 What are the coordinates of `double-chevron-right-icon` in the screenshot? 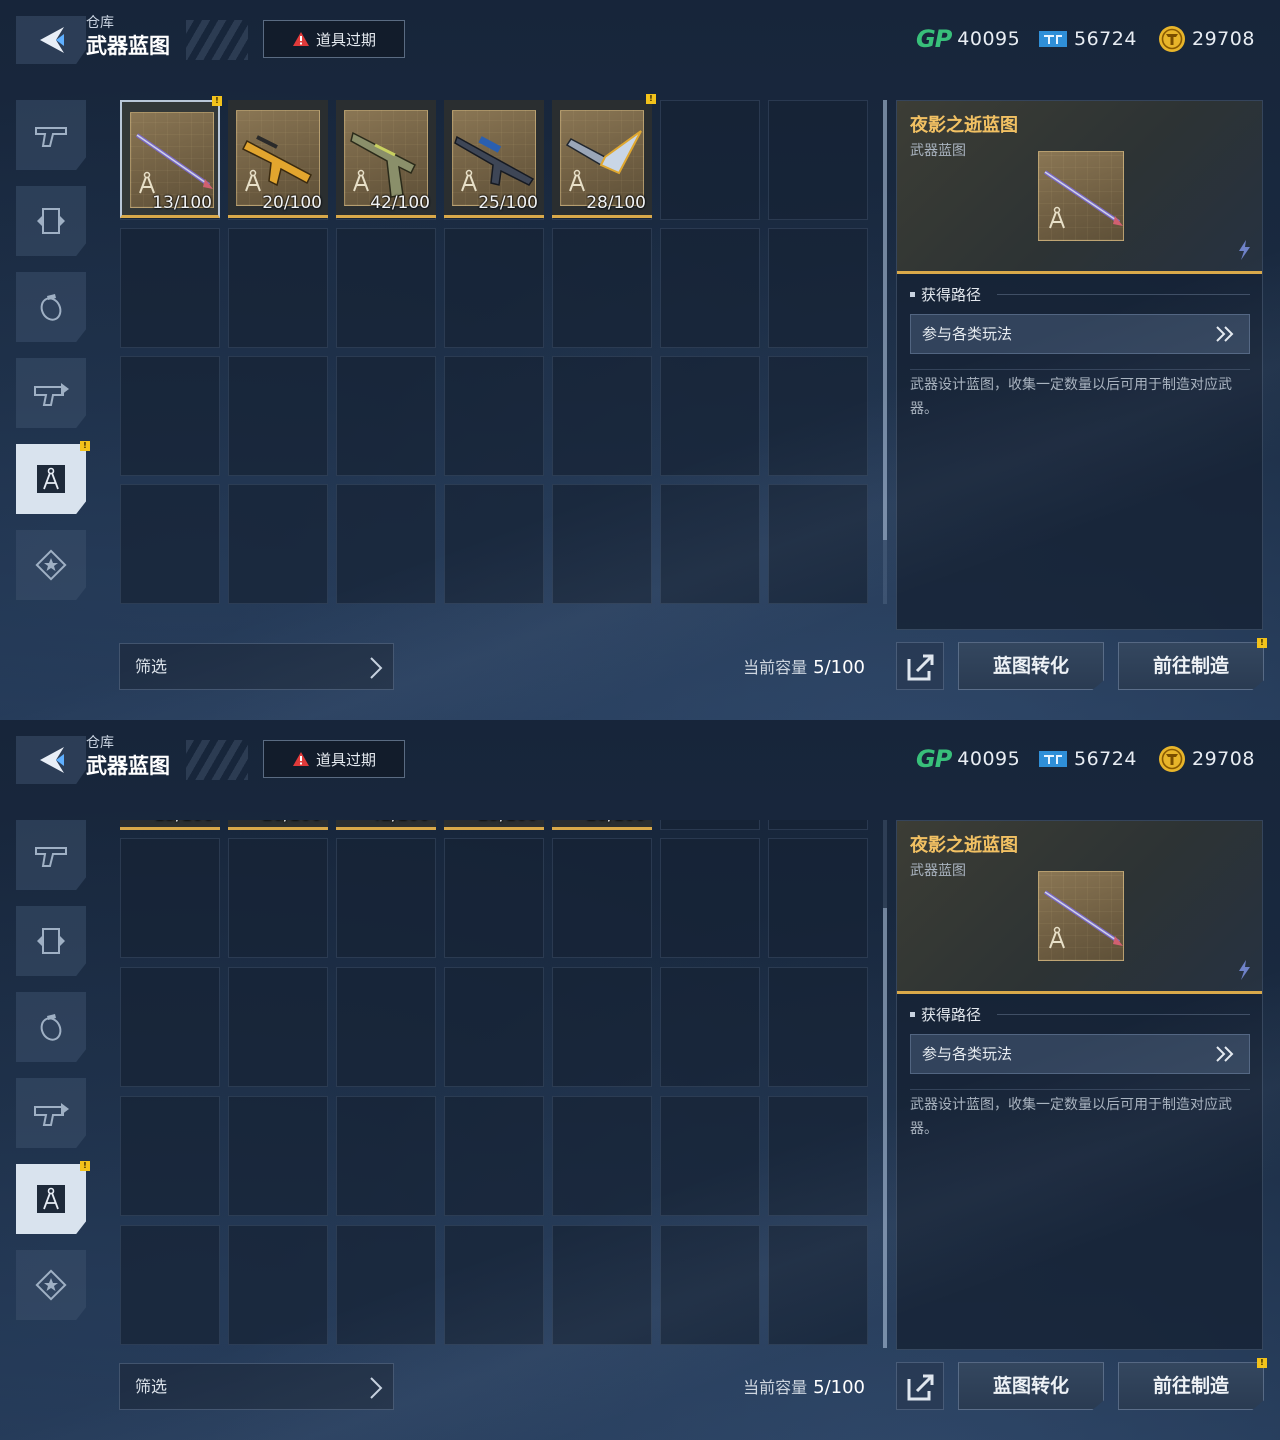 It's located at (1225, 334).